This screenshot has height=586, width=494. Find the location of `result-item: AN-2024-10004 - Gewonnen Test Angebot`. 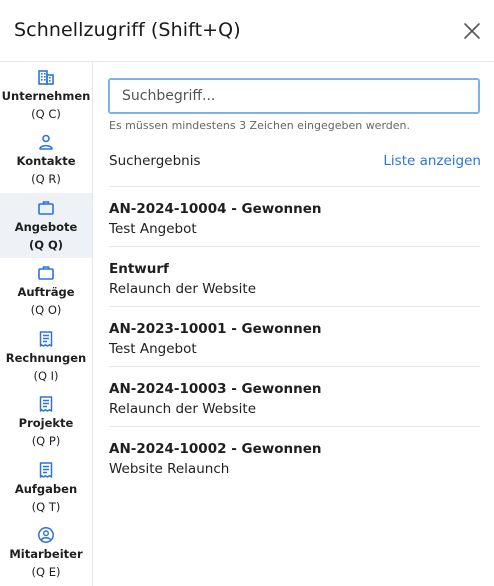

result-item: AN-2024-10004 - Gewonnen Test Angebot is located at coordinates (294, 217).